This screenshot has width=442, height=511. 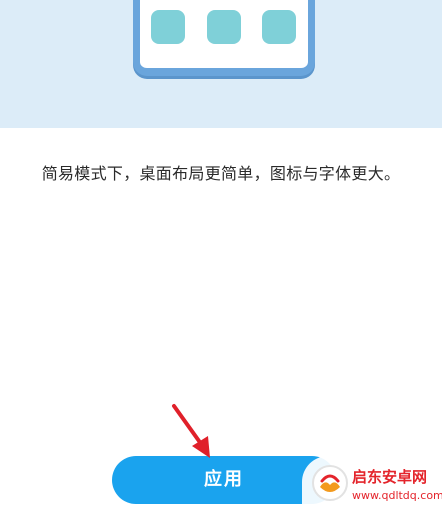 What do you see at coordinates (191, 431) in the screenshot?
I see `red-arrow-icon` at bounding box center [191, 431].